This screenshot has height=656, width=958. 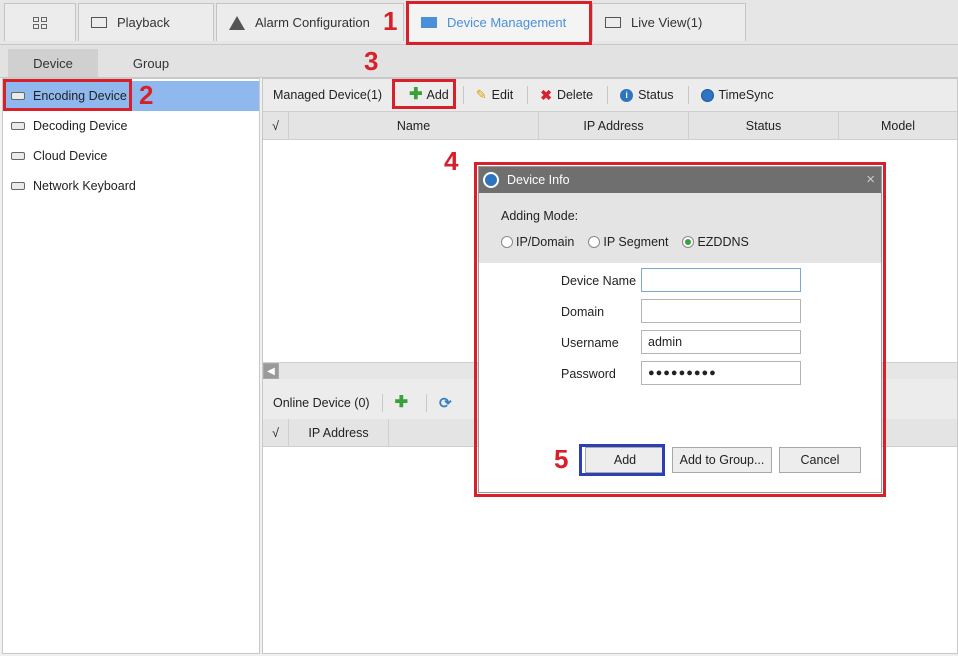 I want to click on annotation-number-4: 4, so click(x=451, y=161).